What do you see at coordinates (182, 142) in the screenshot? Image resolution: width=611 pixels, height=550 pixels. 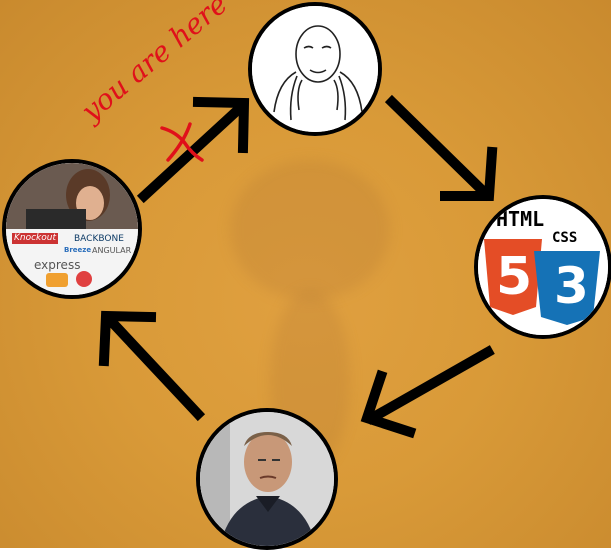 I see `x-mark-icon` at bounding box center [182, 142].